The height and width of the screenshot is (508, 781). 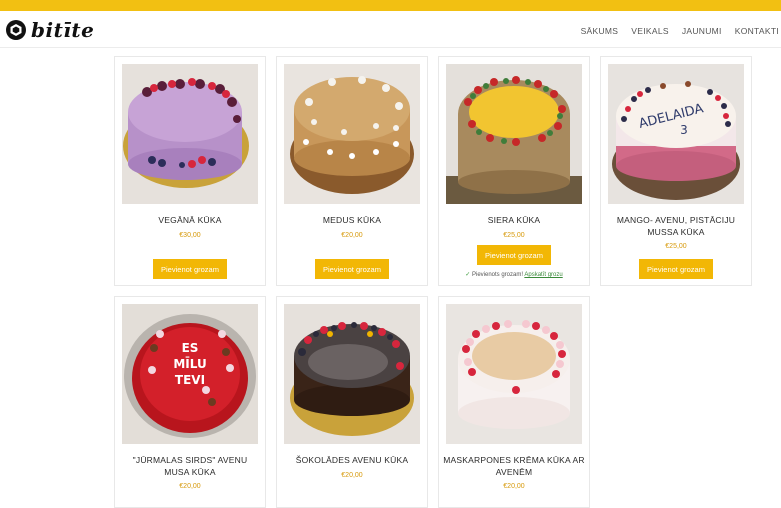 What do you see at coordinates (680, 31) in the screenshot?
I see `main-nav: SĀKUMS VEIKALS JAUNUMI KONTAKTI` at bounding box center [680, 31].